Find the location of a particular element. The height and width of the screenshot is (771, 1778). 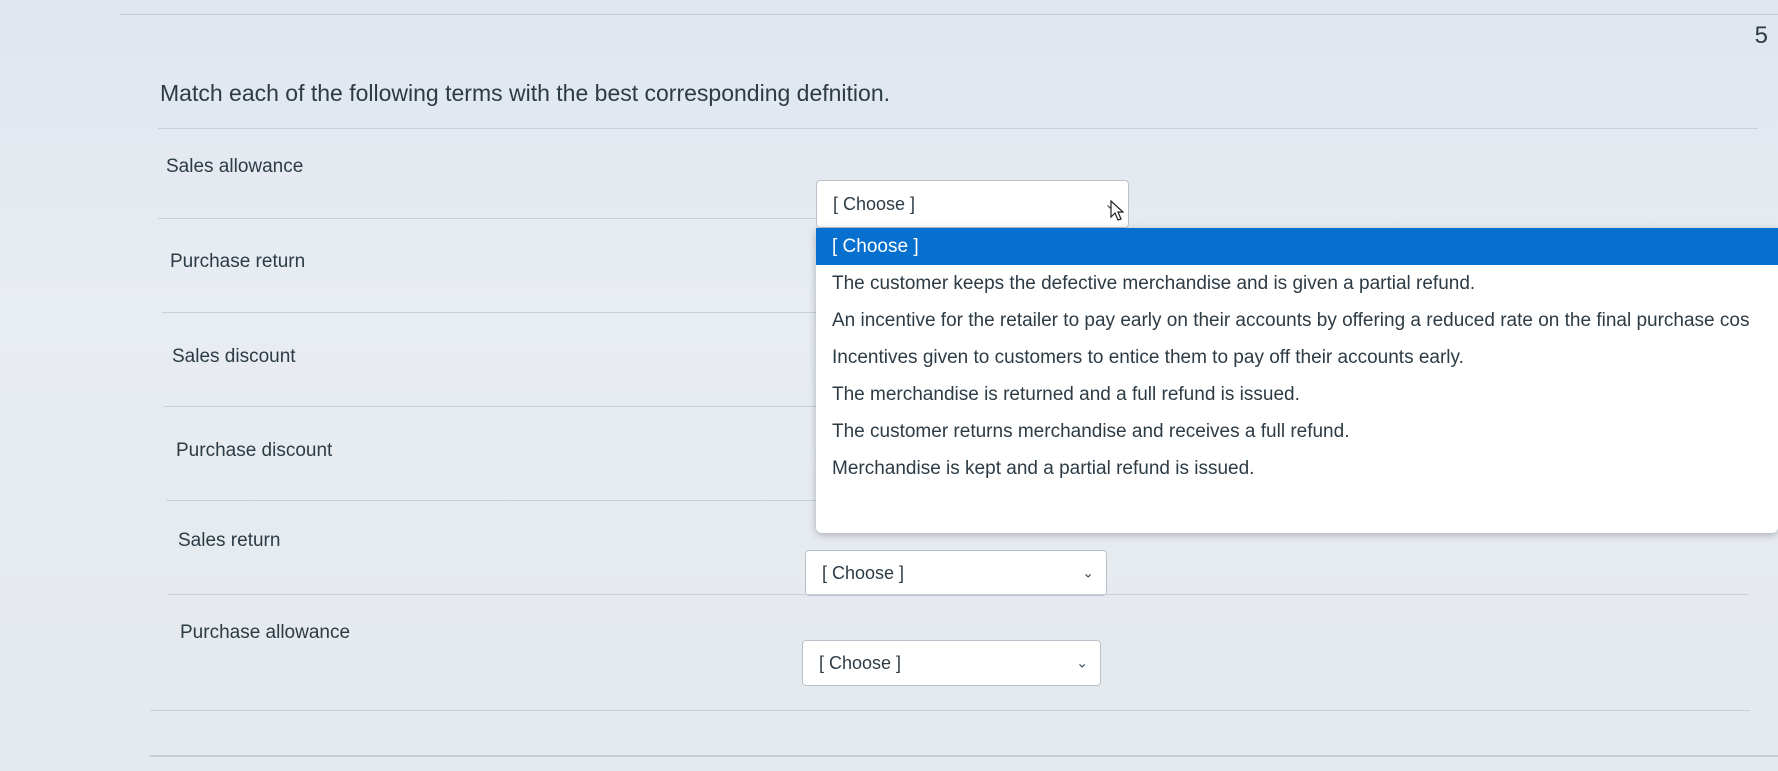

term-label-sales-return: Sales return is located at coordinates (229, 540).